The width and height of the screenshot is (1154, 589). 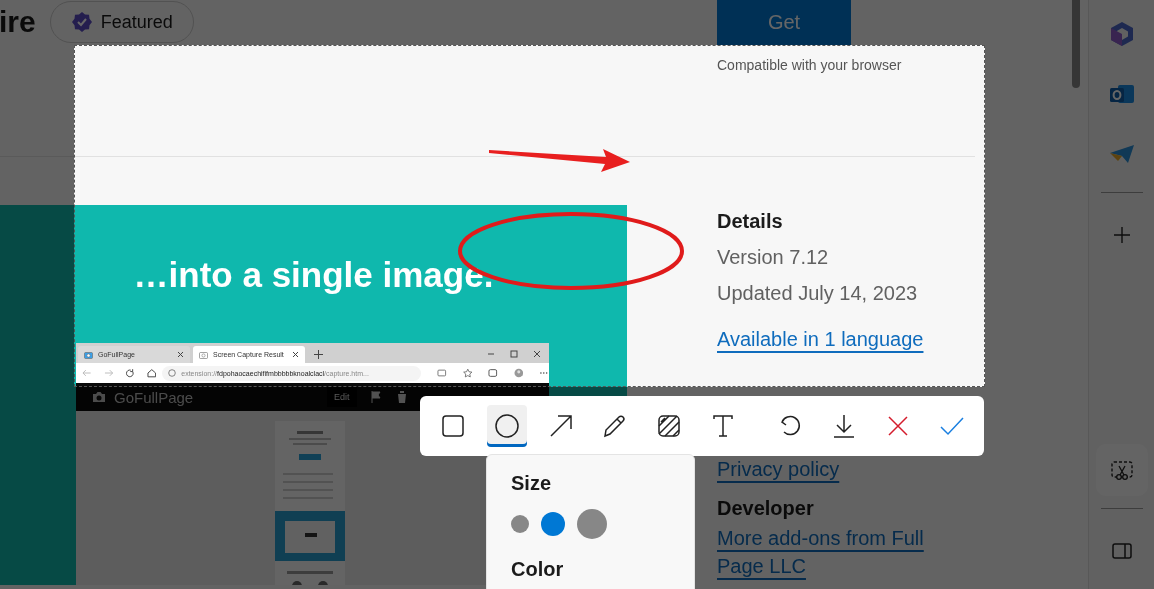 I want to click on updated-date: Updated July 14, 2023, so click(x=817, y=293).